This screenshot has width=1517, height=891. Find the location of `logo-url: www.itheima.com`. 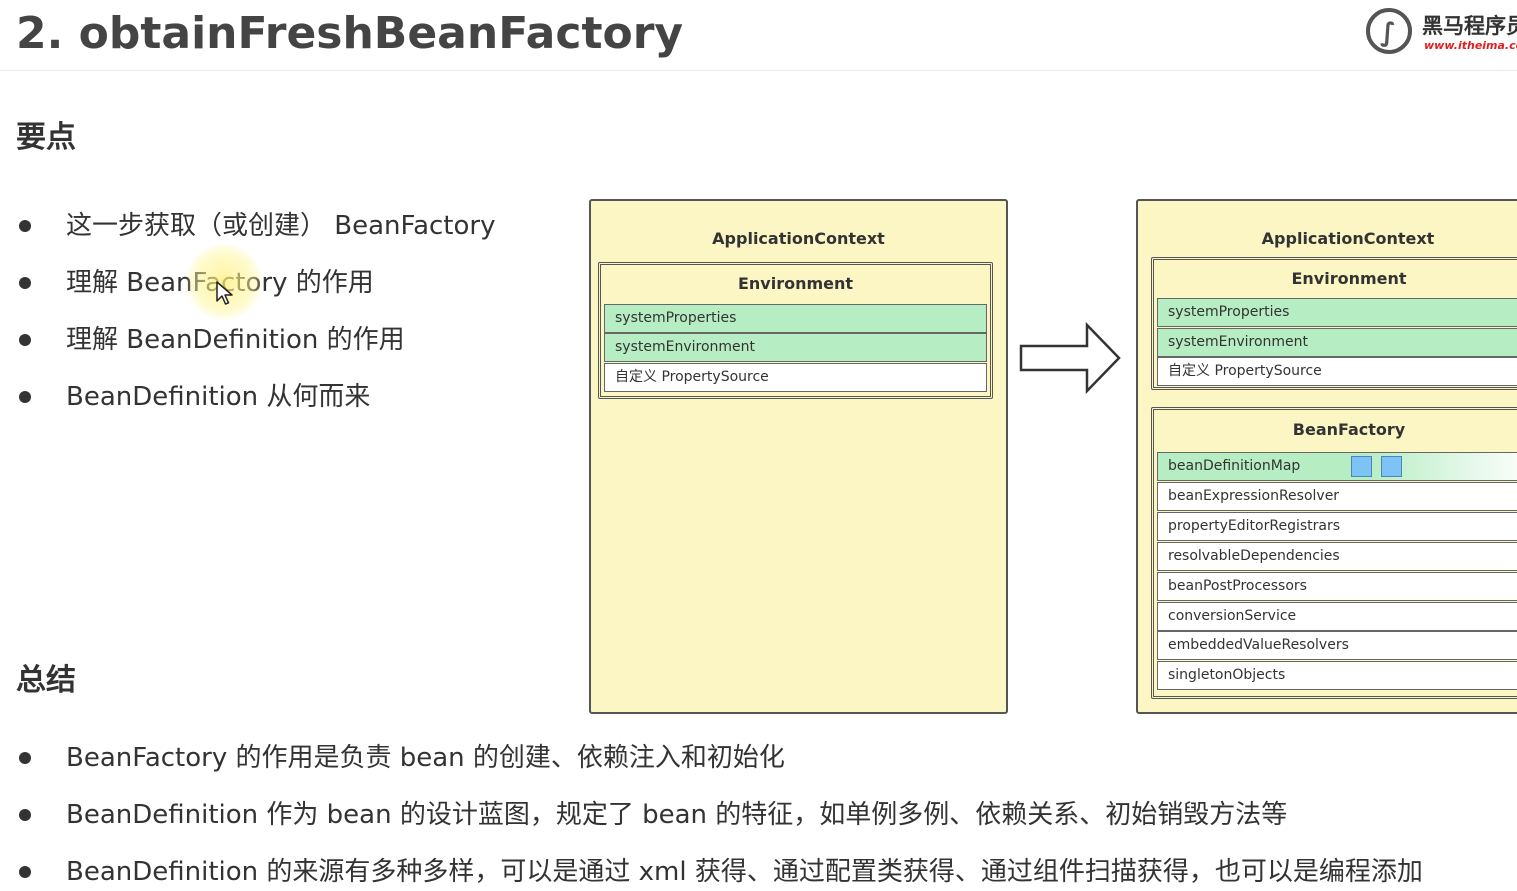

logo-url: www.itheima.com is located at coordinates (1470, 45).